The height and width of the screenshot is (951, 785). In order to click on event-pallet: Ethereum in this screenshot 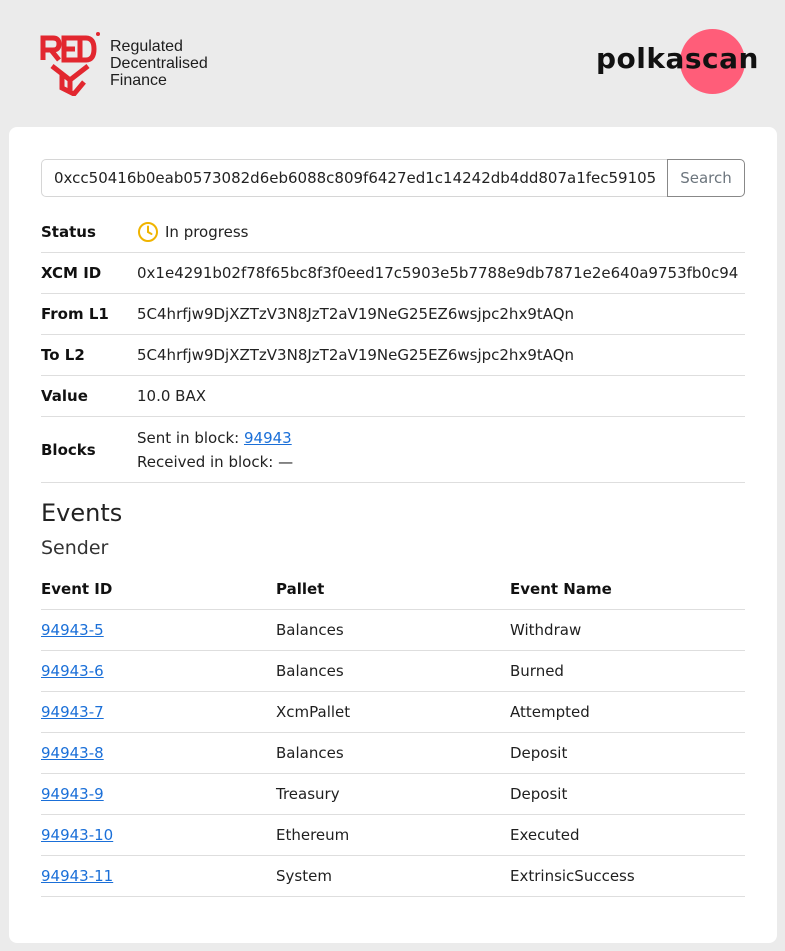, I will do `click(313, 835)`.